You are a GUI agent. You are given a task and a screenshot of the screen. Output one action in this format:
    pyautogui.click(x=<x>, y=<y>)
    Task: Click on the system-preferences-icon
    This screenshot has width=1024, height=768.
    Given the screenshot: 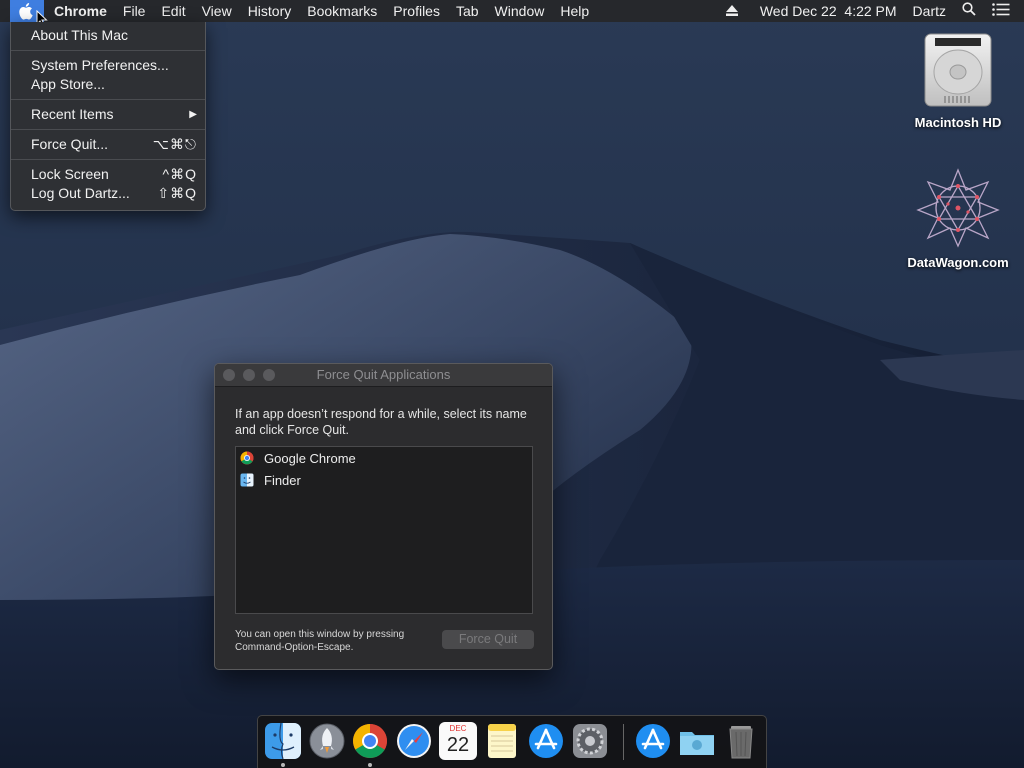 What is the action you would take?
    pyautogui.click(x=590, y=741)
    